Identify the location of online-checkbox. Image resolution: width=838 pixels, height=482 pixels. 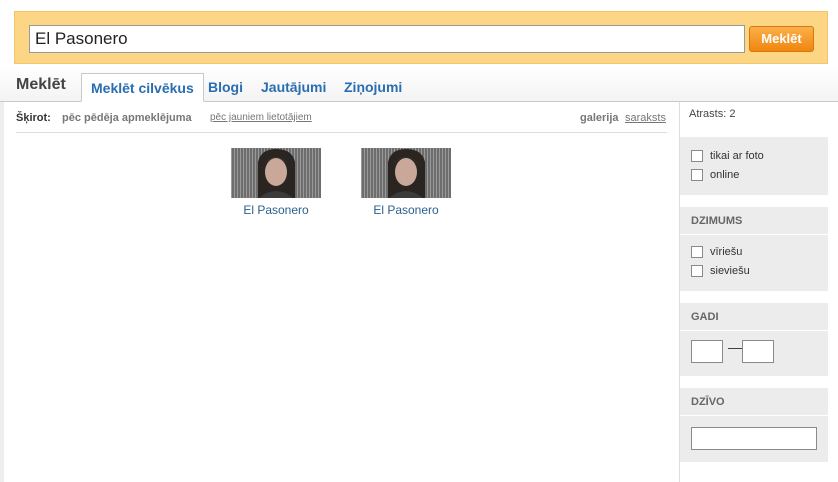
(697, 175).